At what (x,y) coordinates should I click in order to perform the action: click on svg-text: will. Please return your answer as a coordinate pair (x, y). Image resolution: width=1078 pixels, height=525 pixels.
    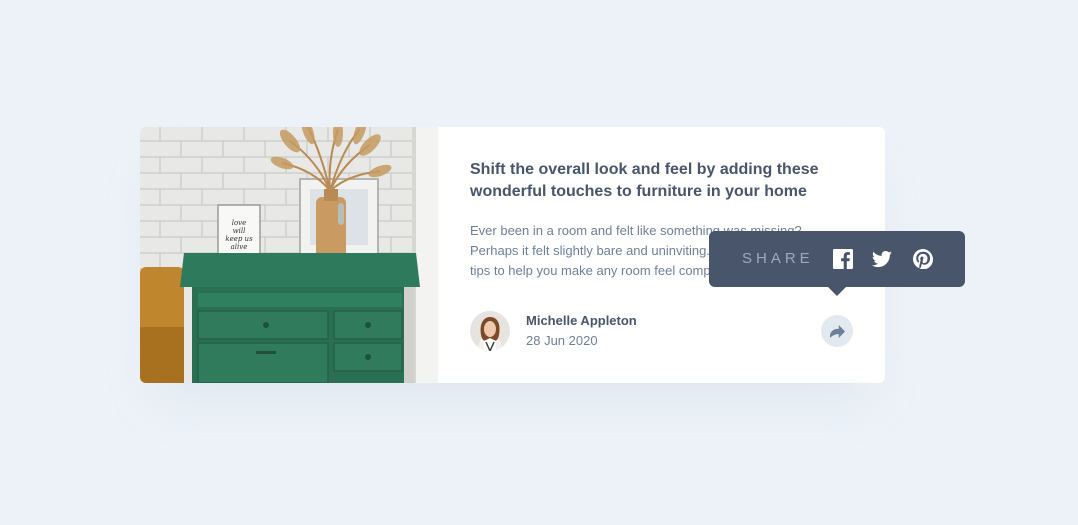
    Looking at the image, I should click on (239, 231).